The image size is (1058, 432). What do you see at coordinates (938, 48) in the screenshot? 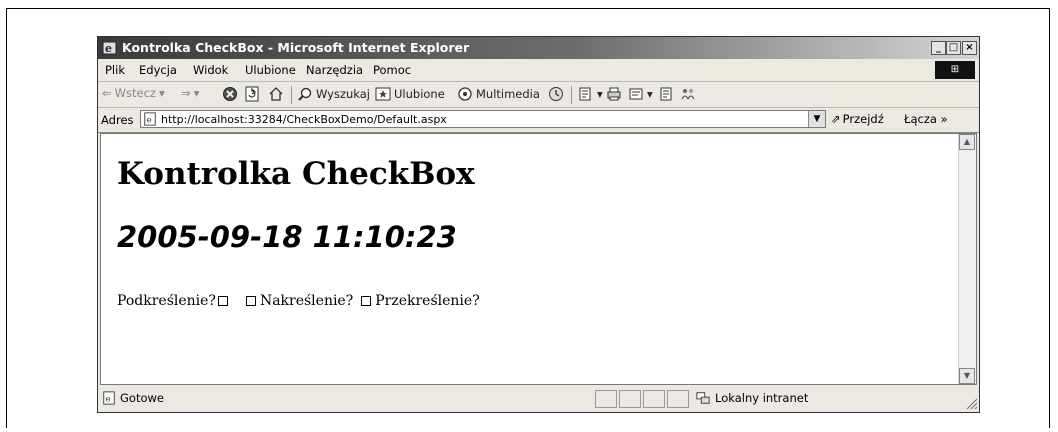
I see `minimize-button: _` at bounding box center [938, 48].